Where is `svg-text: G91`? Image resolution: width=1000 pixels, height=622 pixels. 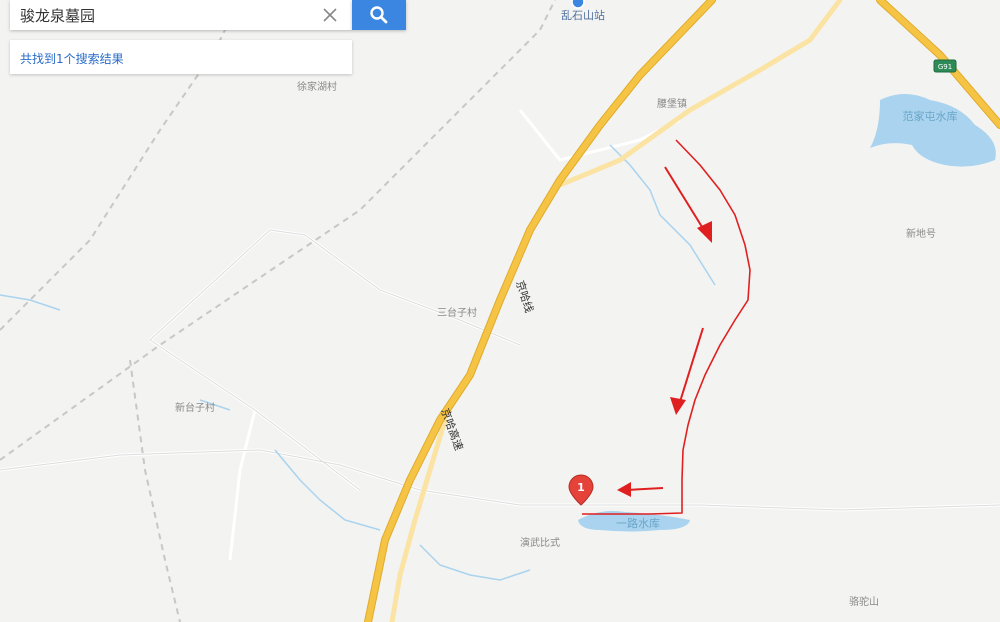
svg-text: G91 is located at coordinates (945, 67).